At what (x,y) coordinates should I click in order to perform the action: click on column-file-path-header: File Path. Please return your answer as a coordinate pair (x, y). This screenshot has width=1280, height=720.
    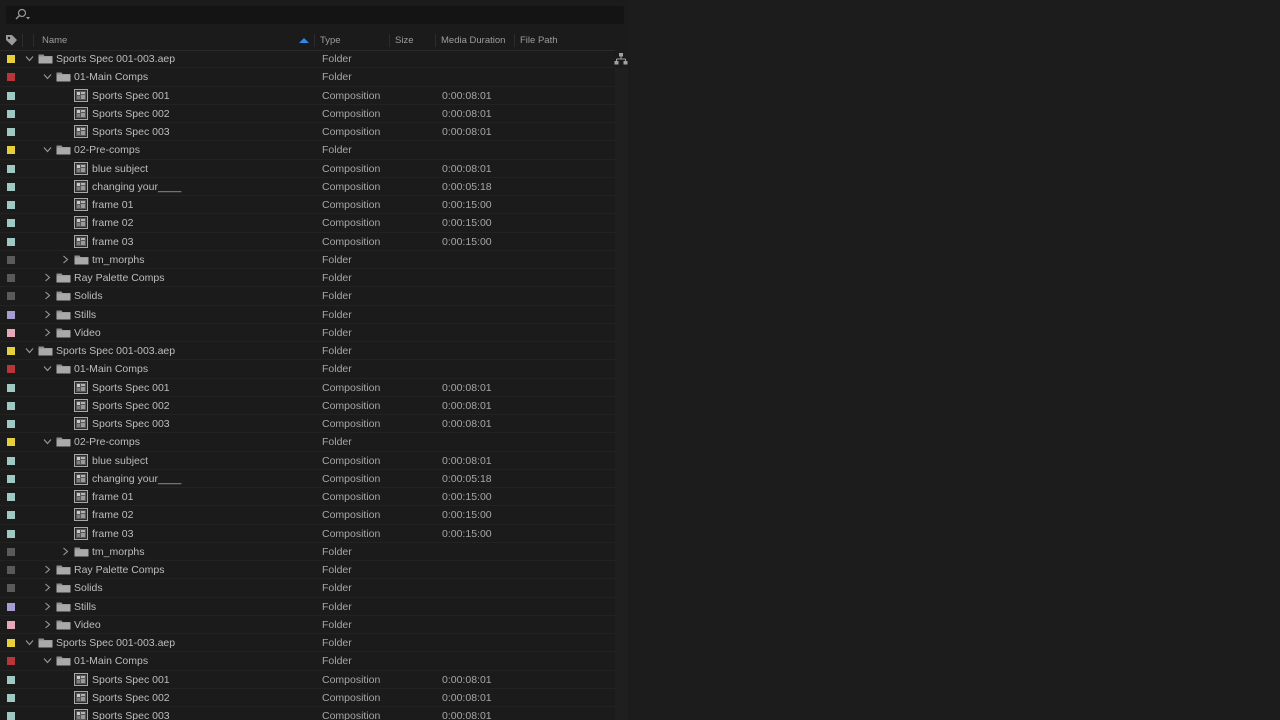
    Looking at the image, I should click on (539, 40).